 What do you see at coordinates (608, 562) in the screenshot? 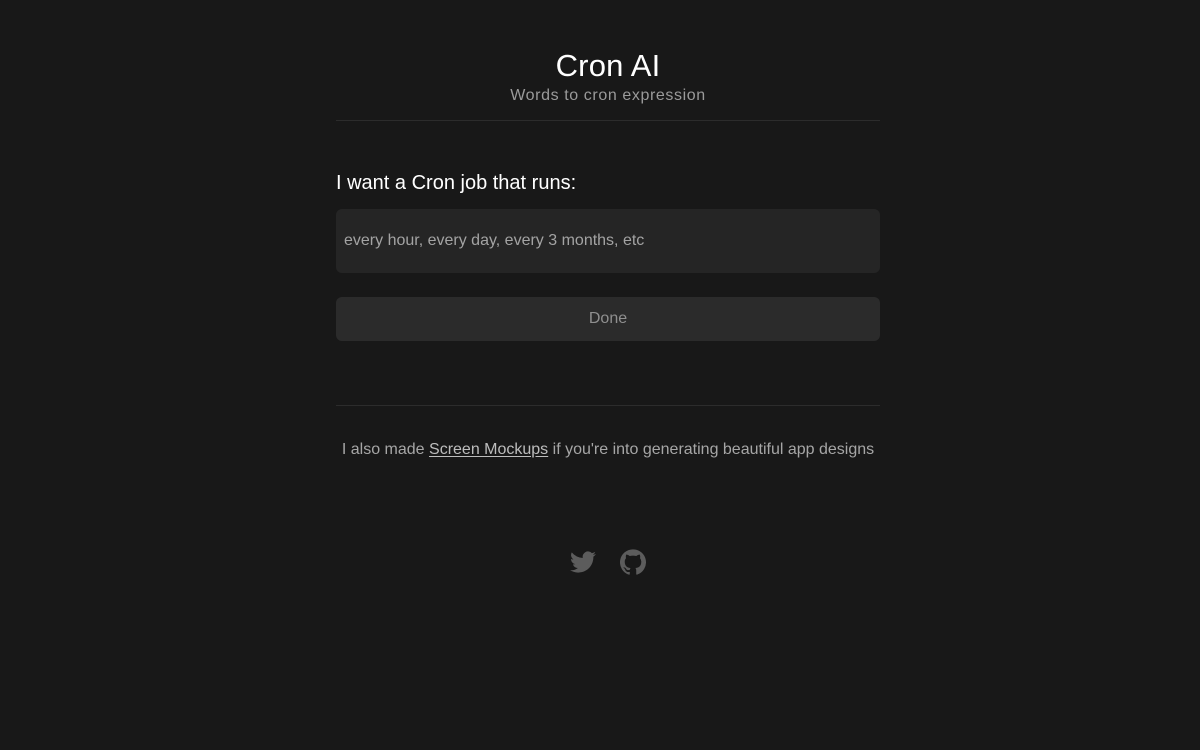
I see `social-links` at bounding box center [608, 562].